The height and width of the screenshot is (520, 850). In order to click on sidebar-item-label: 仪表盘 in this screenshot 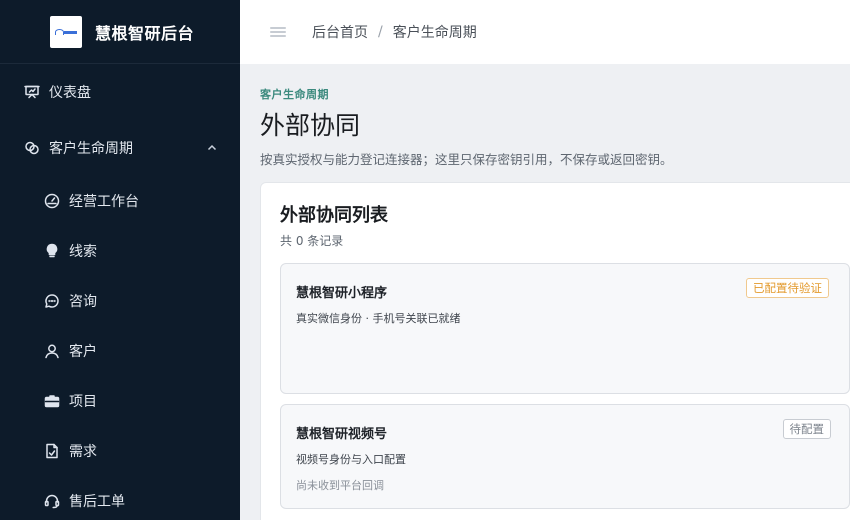, I will do `click(70, 93)`.